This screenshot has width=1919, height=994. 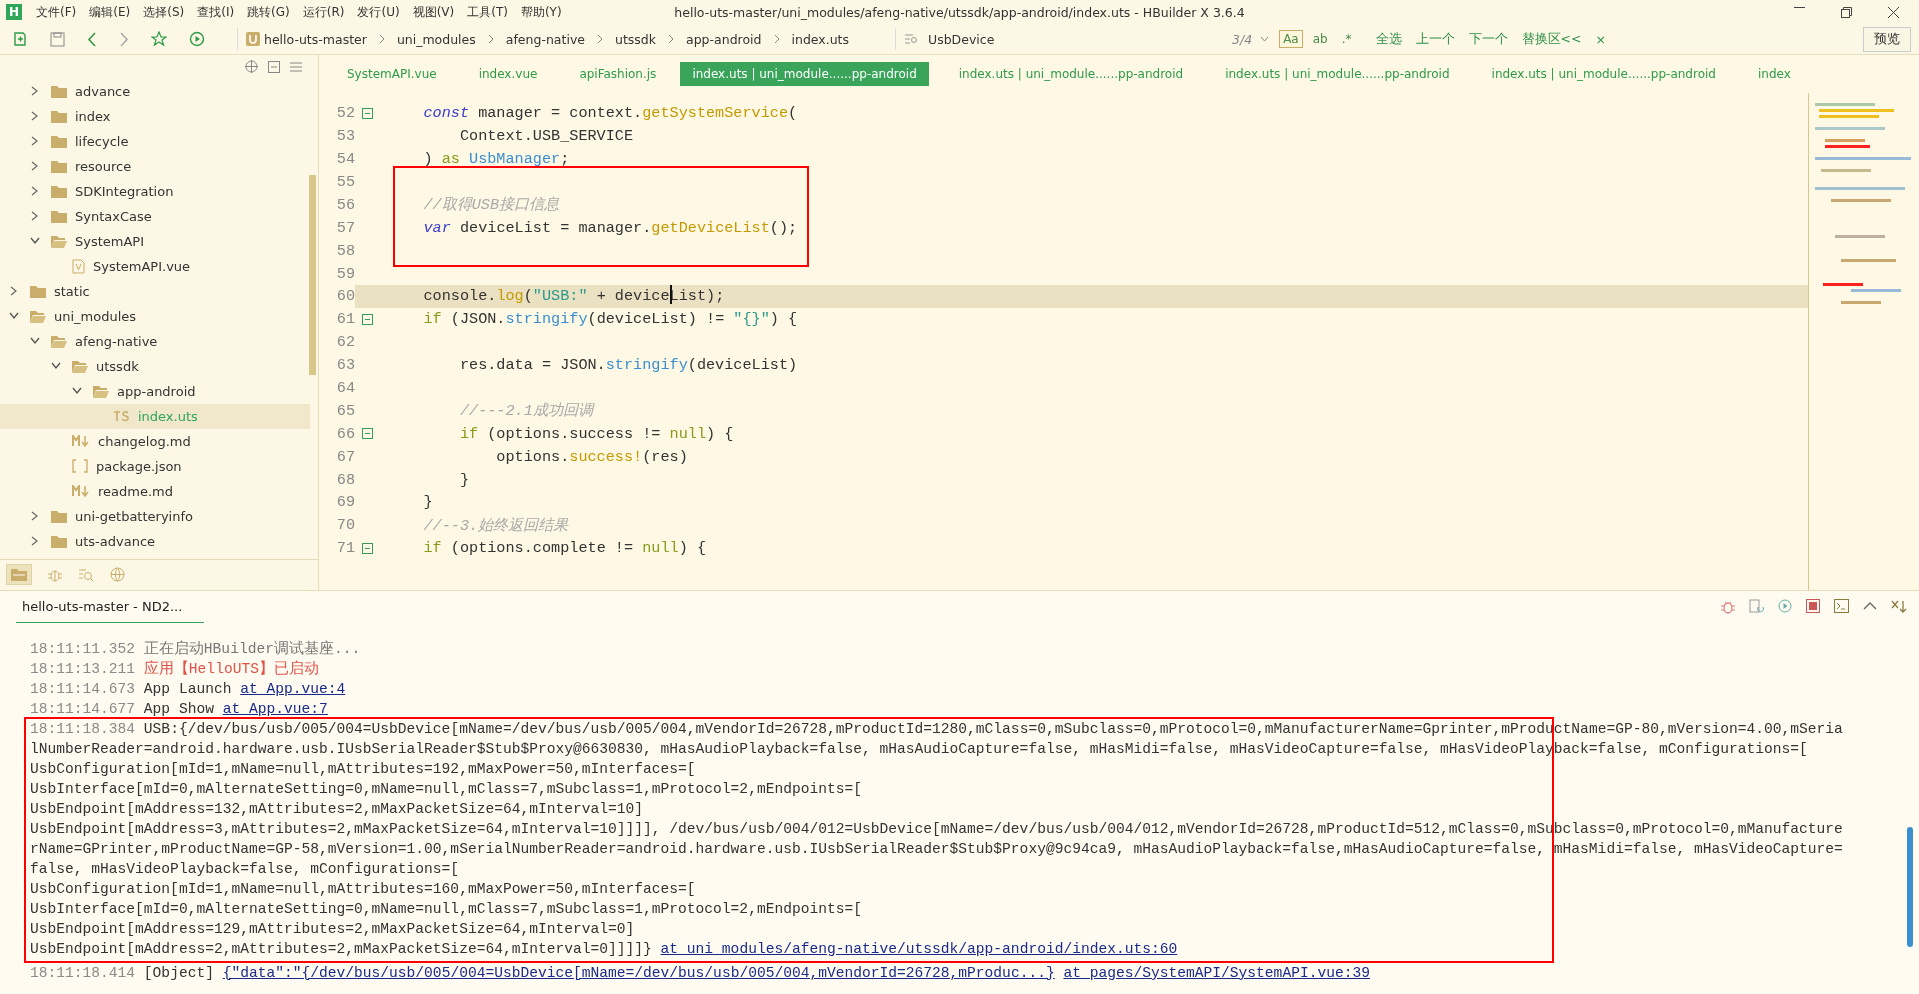 I want to click on find-action-link: 下一个, so click(x=1488, y=39).